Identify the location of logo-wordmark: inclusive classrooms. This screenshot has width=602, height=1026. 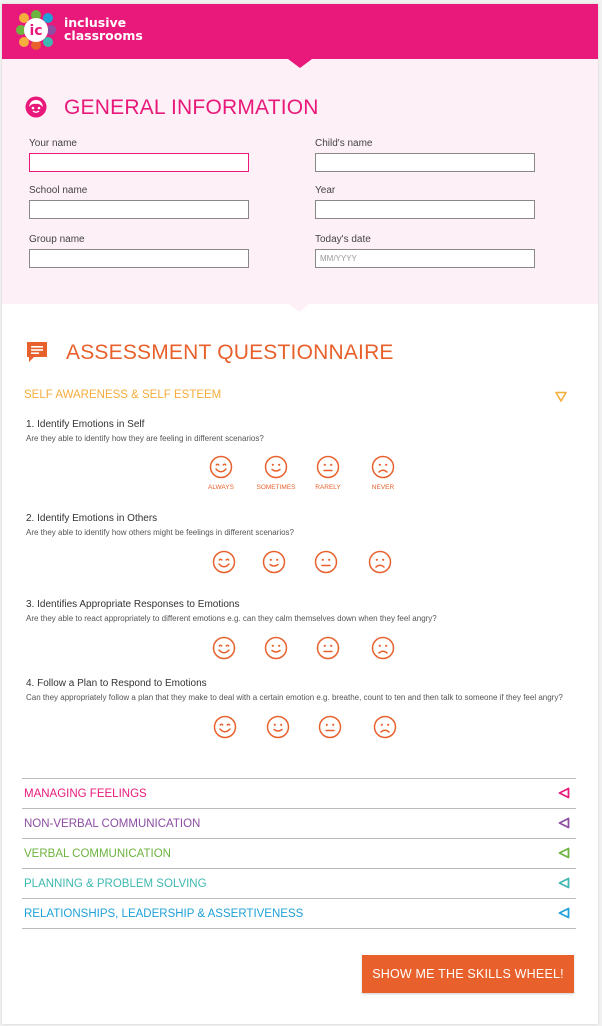
(103, 29).